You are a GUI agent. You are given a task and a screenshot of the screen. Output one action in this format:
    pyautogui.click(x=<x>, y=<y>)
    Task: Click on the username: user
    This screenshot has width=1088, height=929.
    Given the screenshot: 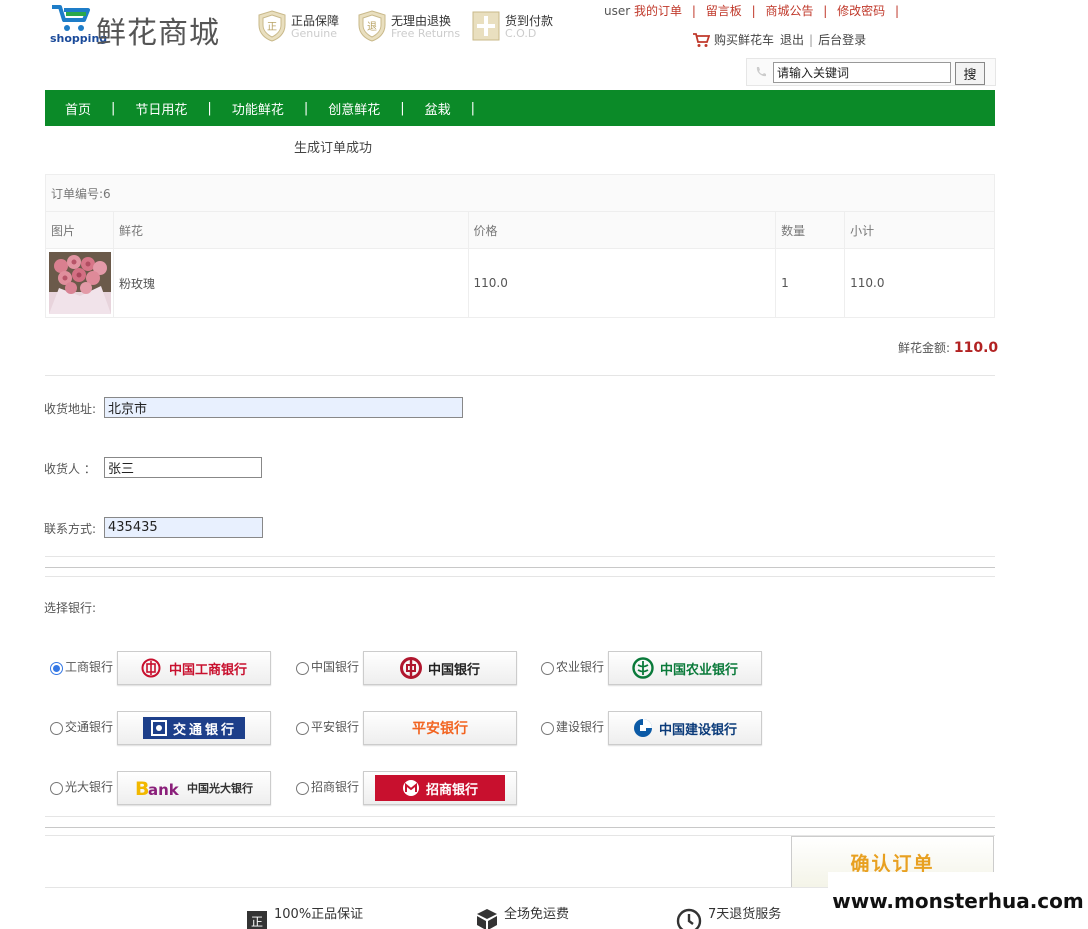 What is the action you would take?
    pyautogui.click(x=617, y=11)
    